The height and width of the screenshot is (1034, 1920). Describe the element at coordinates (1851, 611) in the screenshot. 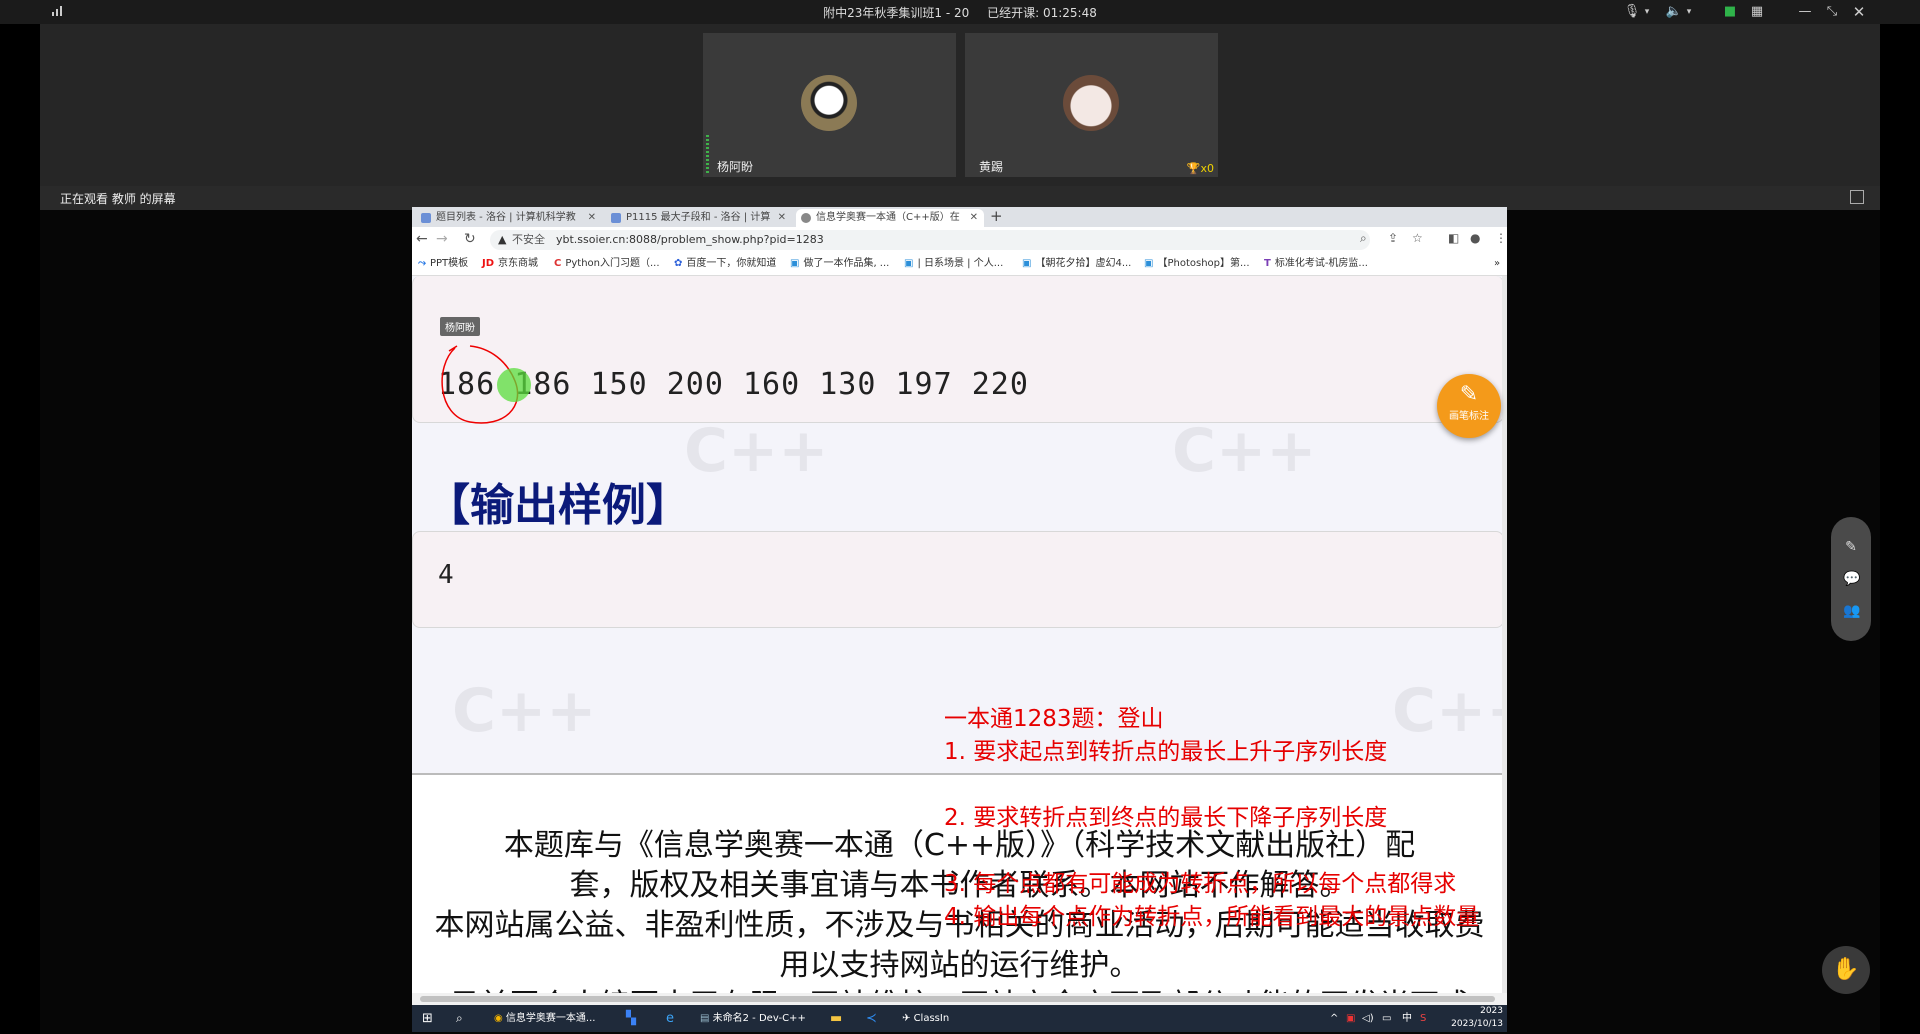

I see `members-icon: 👥` at that location.